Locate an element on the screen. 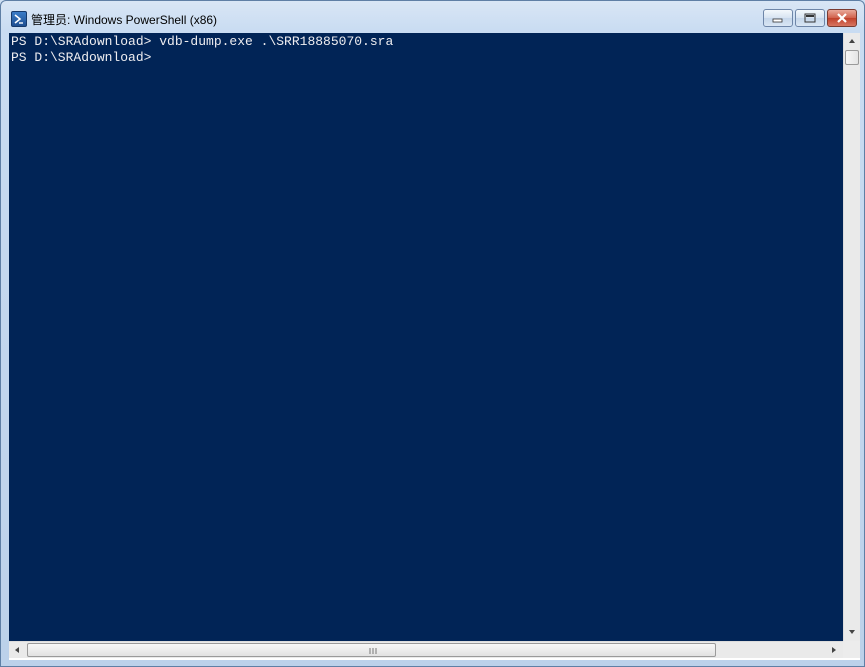 The width and height of the screenshot is (865, 667). maximize-button is located at coordinates (810, 18).